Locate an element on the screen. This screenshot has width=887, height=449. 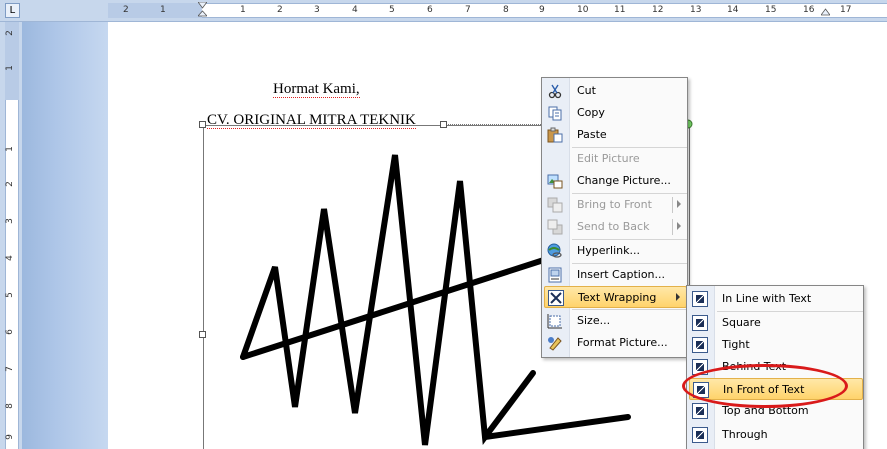
wrap-tight: Tight is located at coordinates (776, 345).